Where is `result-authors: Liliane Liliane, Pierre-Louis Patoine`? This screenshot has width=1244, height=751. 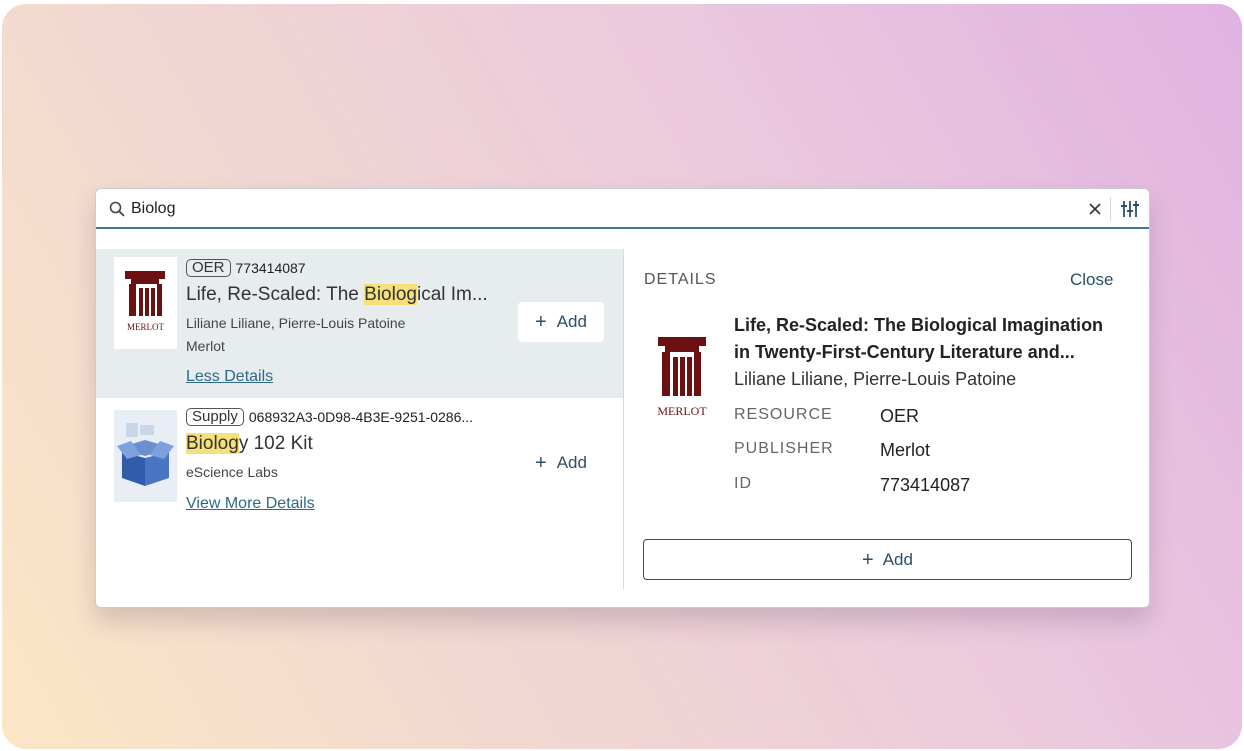
result-authors: Liliane Liliane, Pierre-Louis Patoine is located at coordinates (296, 323).